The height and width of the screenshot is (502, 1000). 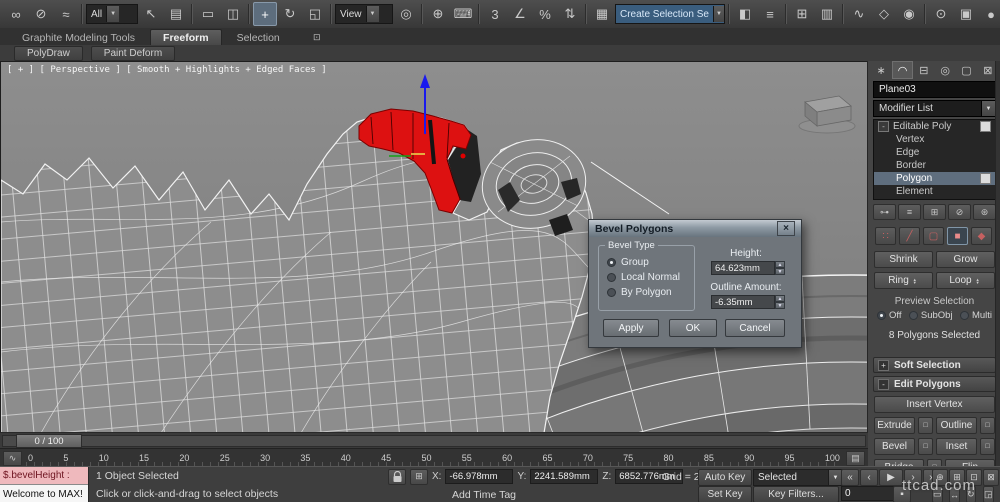 I want to click on local-normal-radio, so click(x=611, y=277).